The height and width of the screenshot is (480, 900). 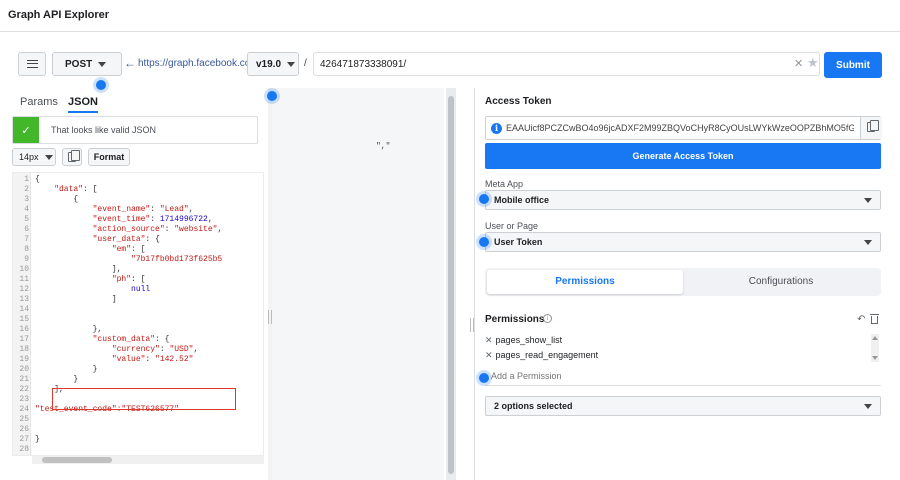 What do you see at coordinates (683, 156) in the screenshot?
I see `generate-token-button: Generate Access Token` at bounding box center [683, 156].